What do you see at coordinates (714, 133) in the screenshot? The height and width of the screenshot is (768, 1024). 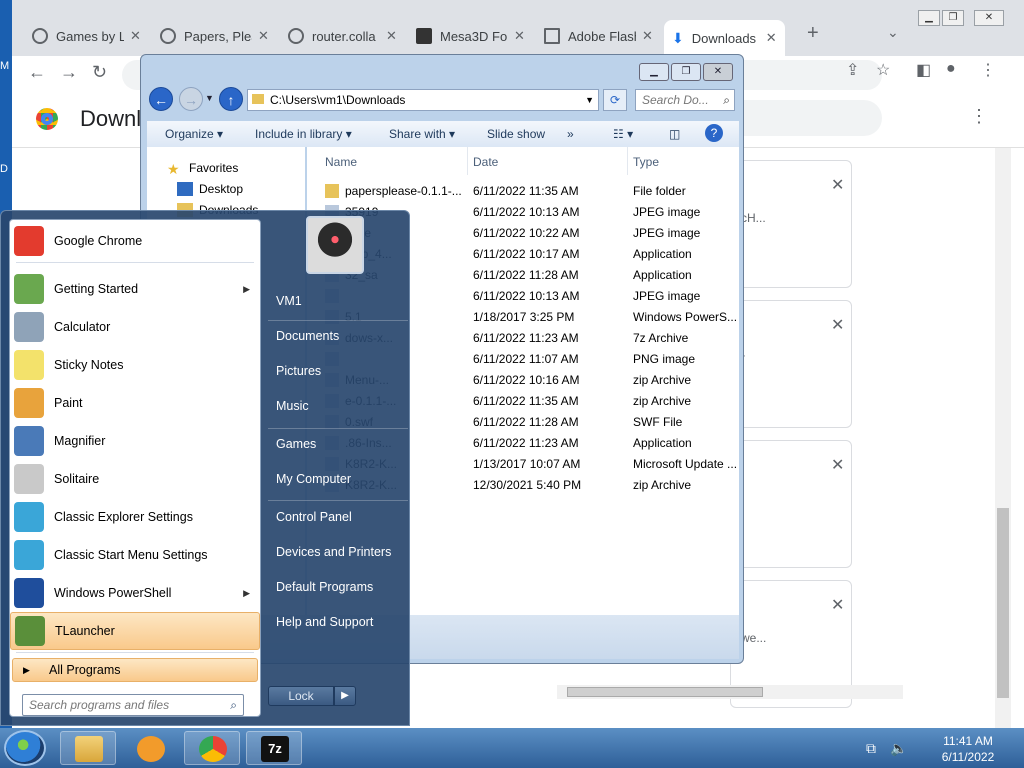 I see `help-icon: ?` at bounding box center [714, 133].